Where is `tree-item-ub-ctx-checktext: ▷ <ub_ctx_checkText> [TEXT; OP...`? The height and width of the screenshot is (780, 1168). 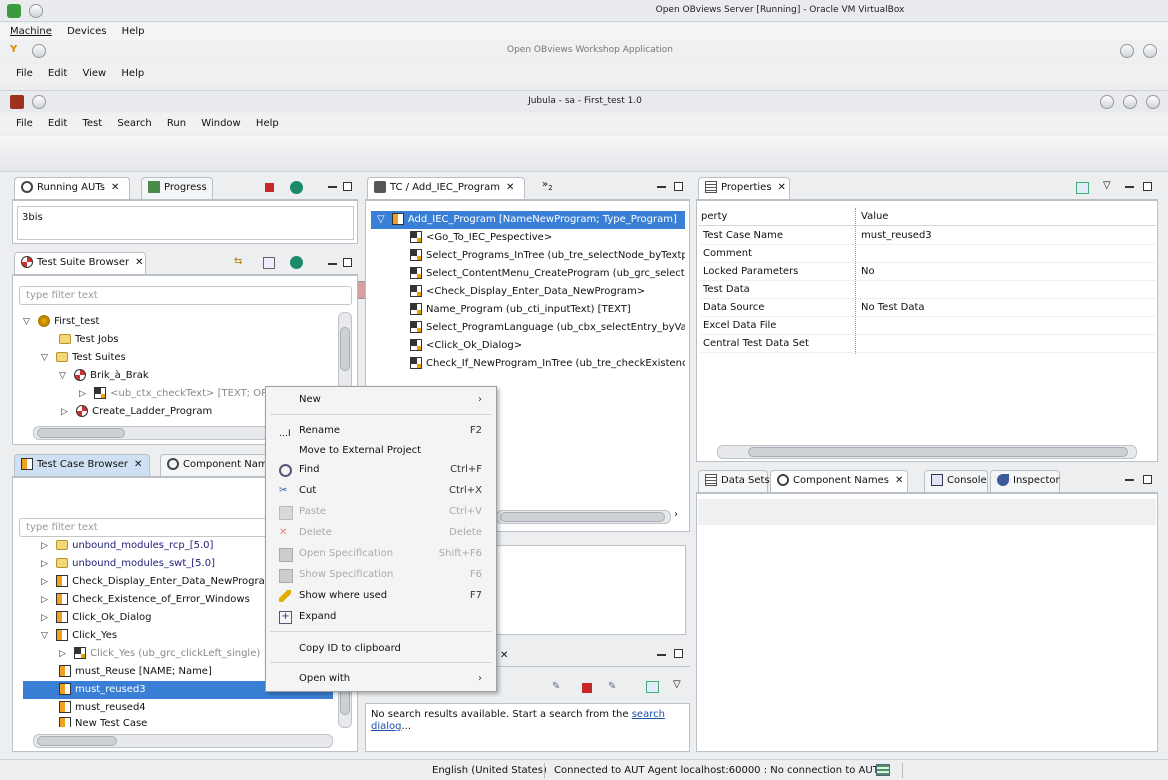 tree-item-ub-ctx-checktext: ▷ <ub_ctx_checkText> [TEXT; OP... is located at coordinates (177, 394).